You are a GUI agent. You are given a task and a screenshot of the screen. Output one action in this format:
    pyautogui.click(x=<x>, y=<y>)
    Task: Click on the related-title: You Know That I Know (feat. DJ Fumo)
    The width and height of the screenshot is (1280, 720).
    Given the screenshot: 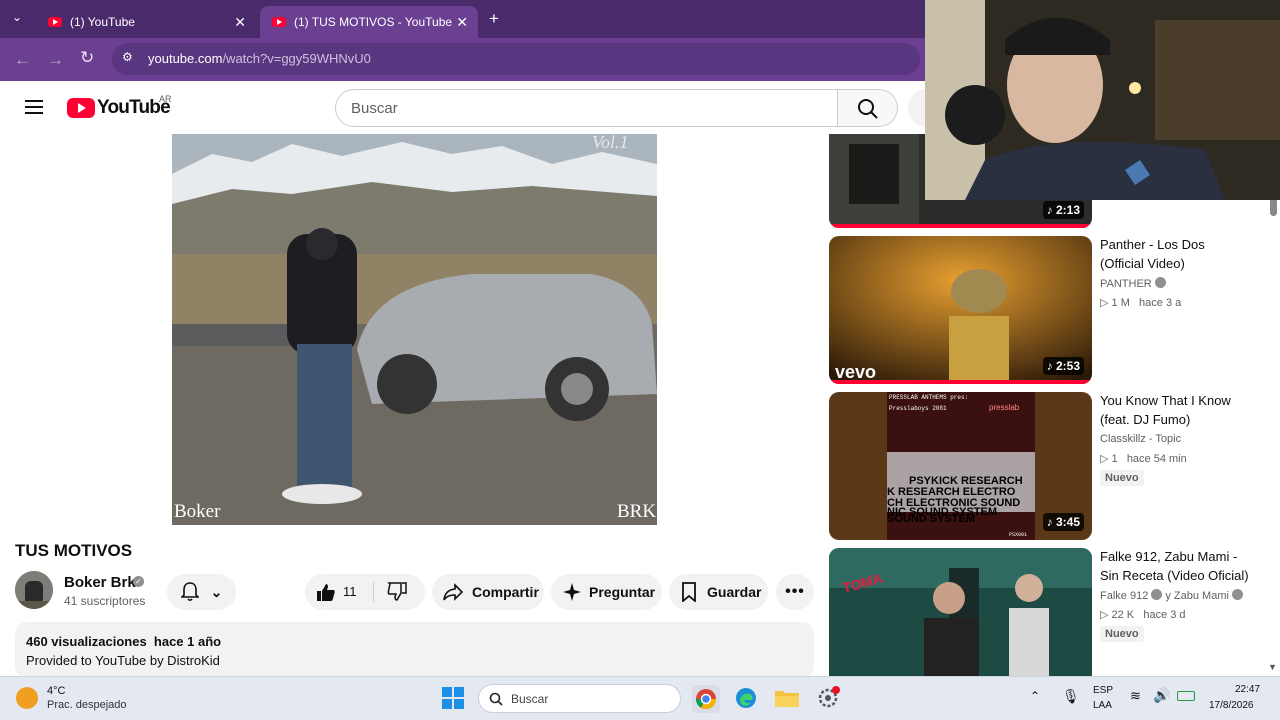 What is the action you would take?
    pyautogui.click(x=1175, y=410)
    